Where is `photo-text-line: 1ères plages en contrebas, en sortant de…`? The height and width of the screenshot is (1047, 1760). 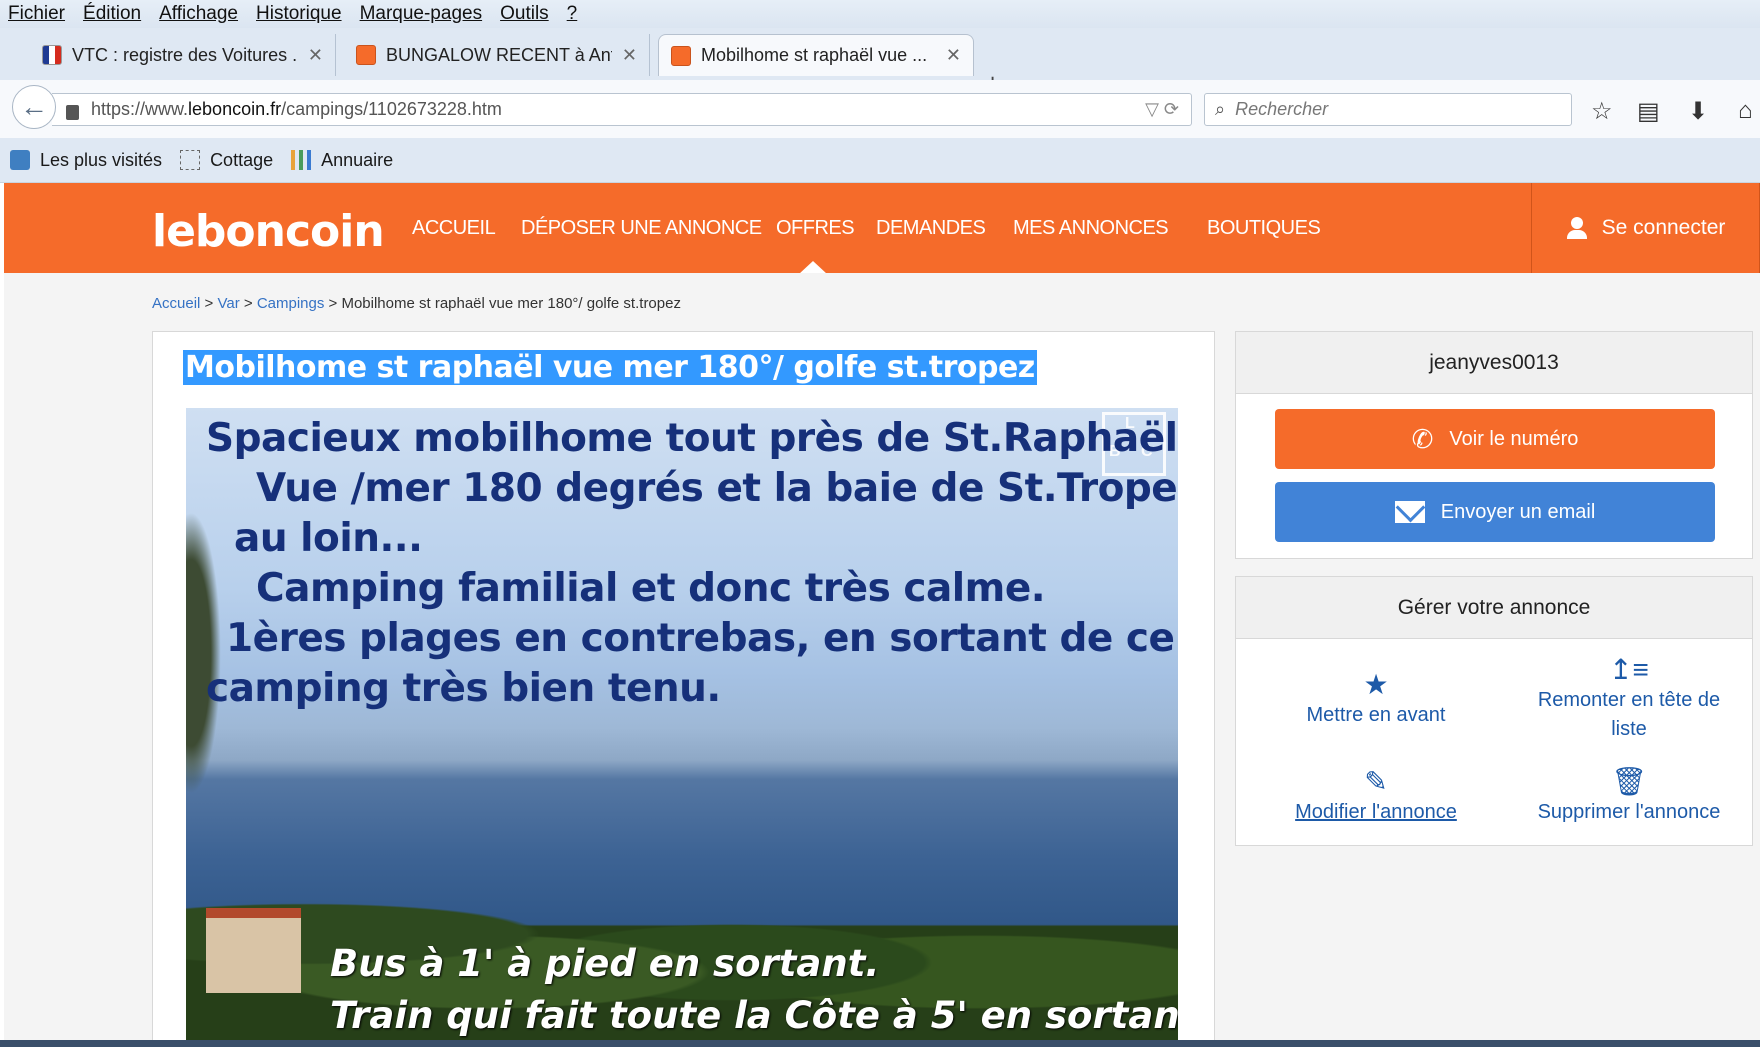 photo-text-line: 1ères plages en contrebas, en sortant de… is located at coordinates (700, 638).